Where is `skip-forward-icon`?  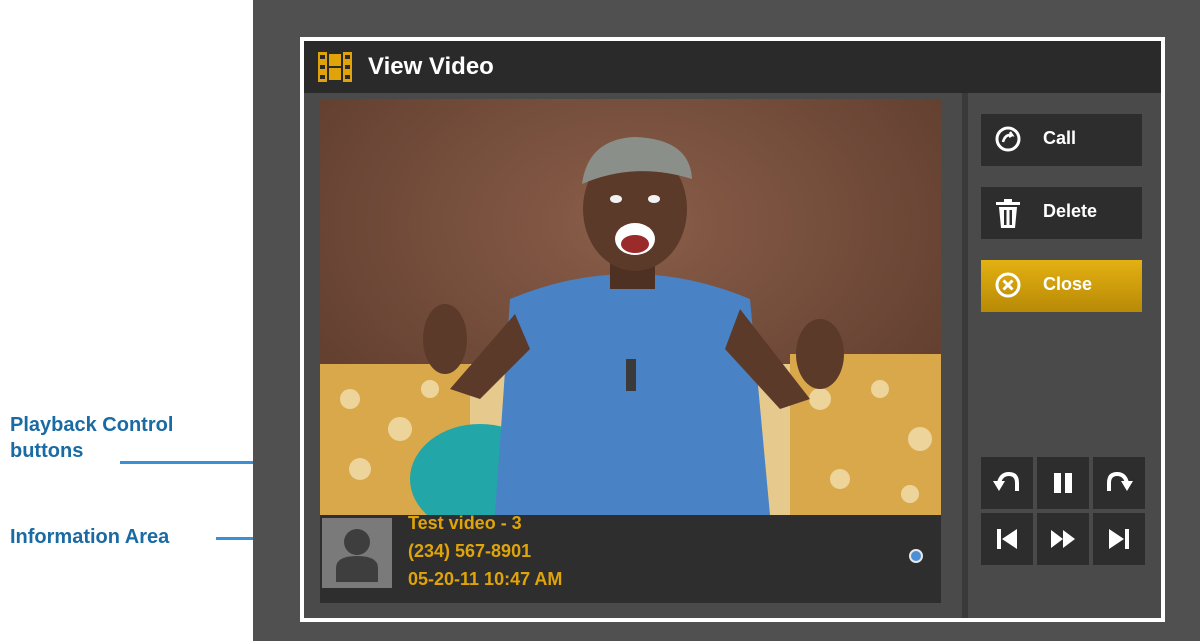 skip-forward-icon is located at coordinates (1120, 481).